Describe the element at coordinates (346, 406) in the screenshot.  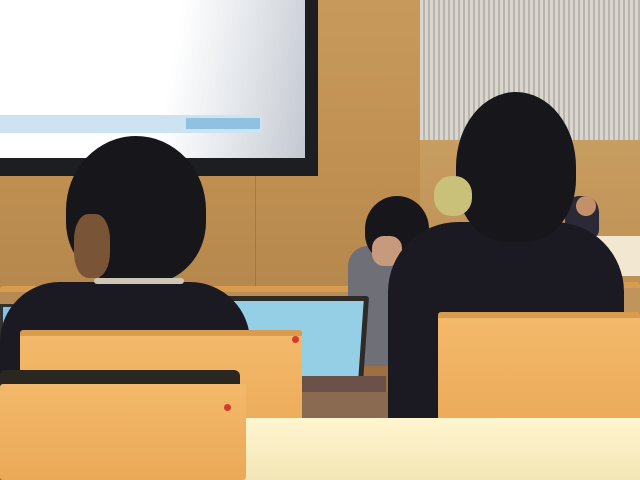
I see `desk-surface-middle` at that location.